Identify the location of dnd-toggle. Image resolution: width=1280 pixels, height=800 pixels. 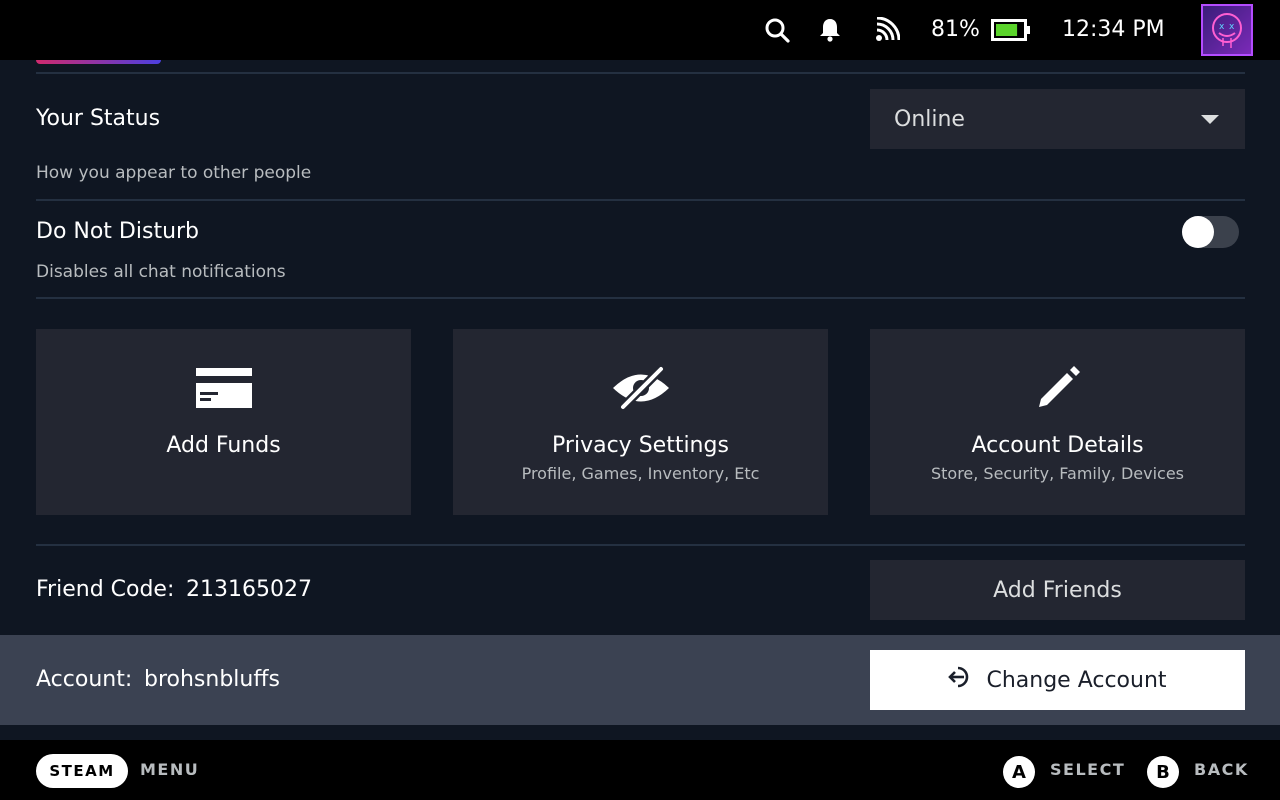
(1210, 232).